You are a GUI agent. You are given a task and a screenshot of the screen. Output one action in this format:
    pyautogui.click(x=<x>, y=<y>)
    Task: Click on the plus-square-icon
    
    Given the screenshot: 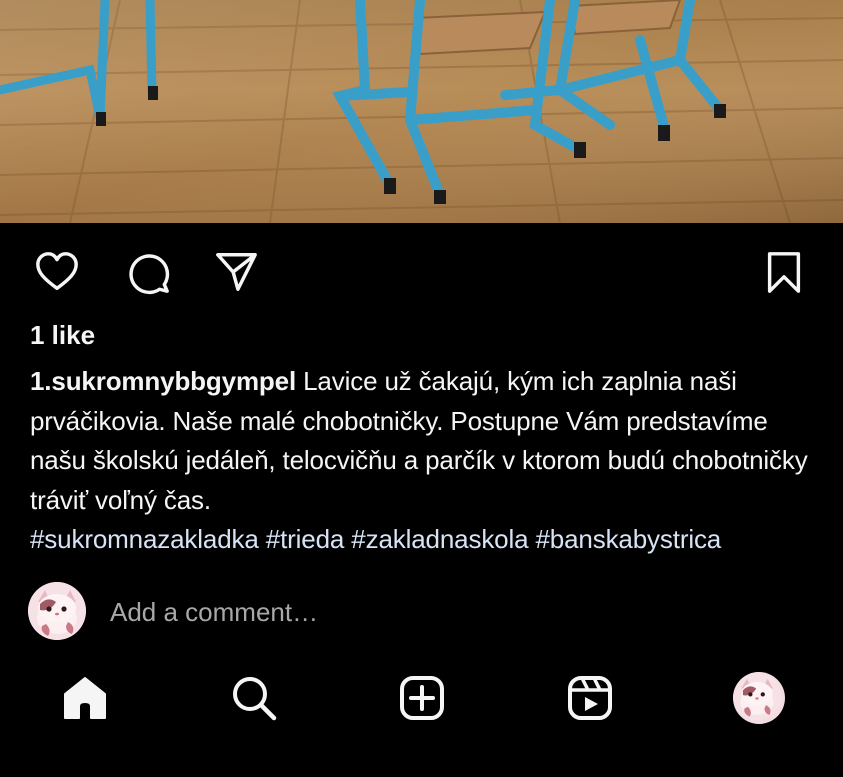 What is the action you would take?
    pyautogui.click(x=422, y=698)
    